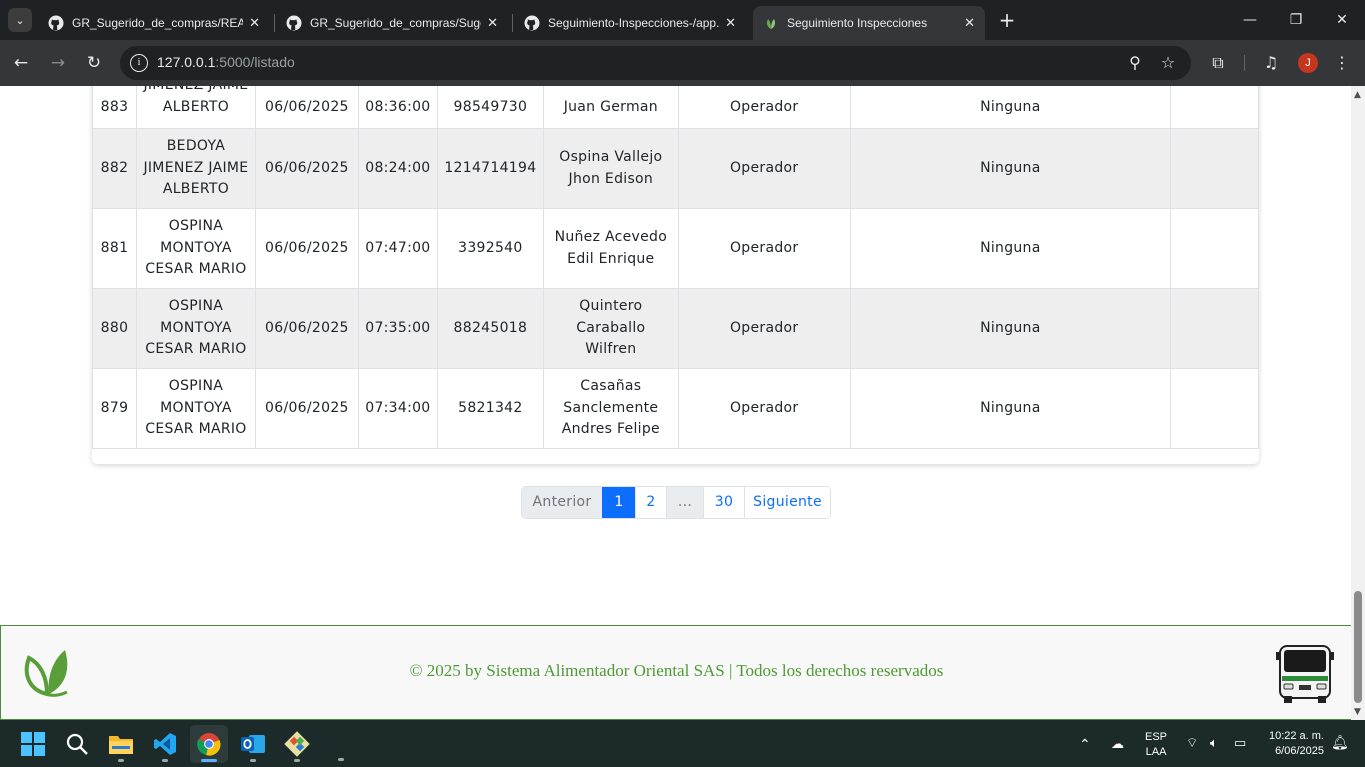 This screenshot has height=767, width=1365. Describe the element at coordinates (1168, 63) in the screenshot. I see `bookmark-star-icon: ☆` at that location.